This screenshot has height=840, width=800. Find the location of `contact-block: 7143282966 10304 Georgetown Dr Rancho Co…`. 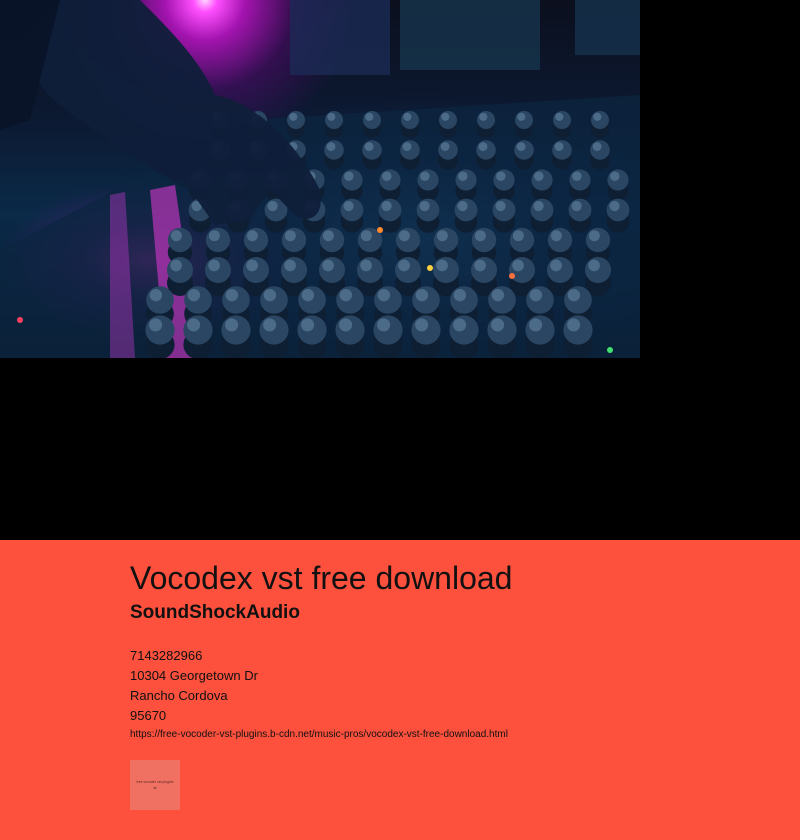

contact-block: 7143282966 10304 Georgetown Dr Rancho Co… is located at coordinates (194, 686).